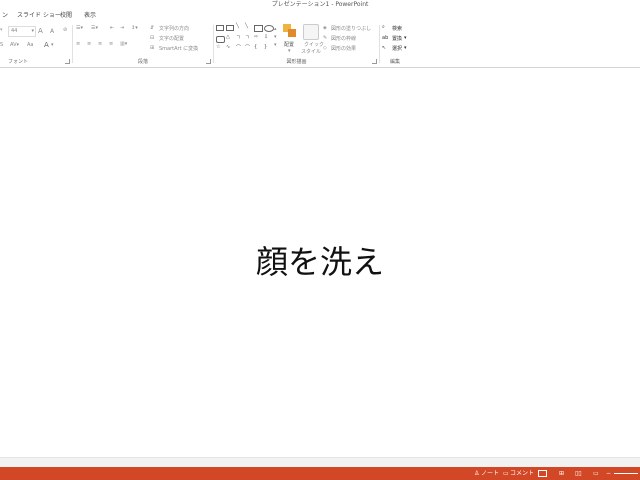 The image size is (640, 480). What do you see at coordinates (112, 28) in the screenshot?
I see `decrease-indent-icon: ⇤` at bounding box center [112, 28].